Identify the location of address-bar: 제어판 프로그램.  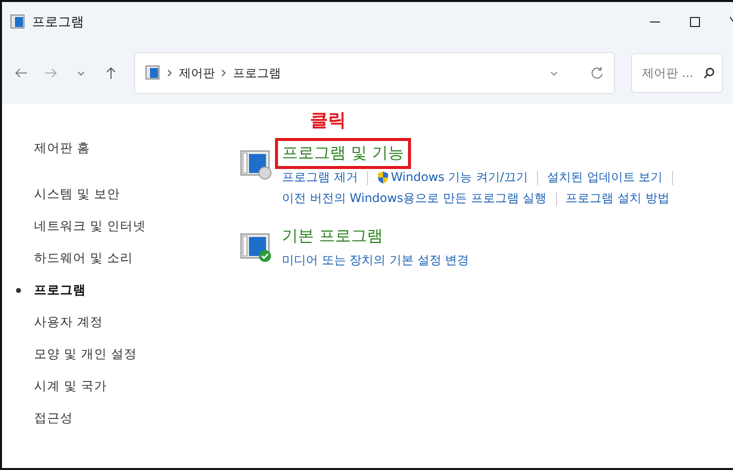
(374, 73).